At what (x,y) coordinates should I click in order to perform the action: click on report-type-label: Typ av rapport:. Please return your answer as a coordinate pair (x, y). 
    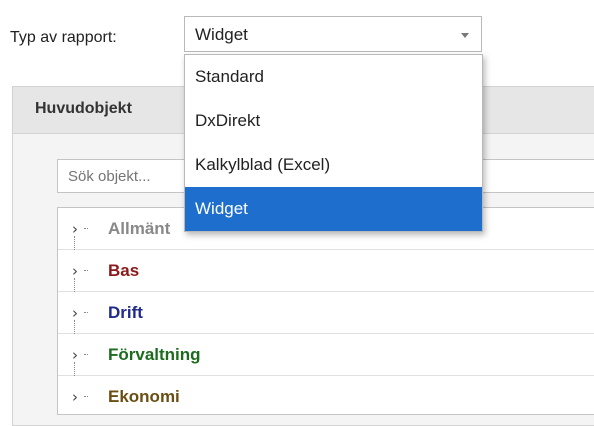
    Looking at the image, I should click on (63, 37).